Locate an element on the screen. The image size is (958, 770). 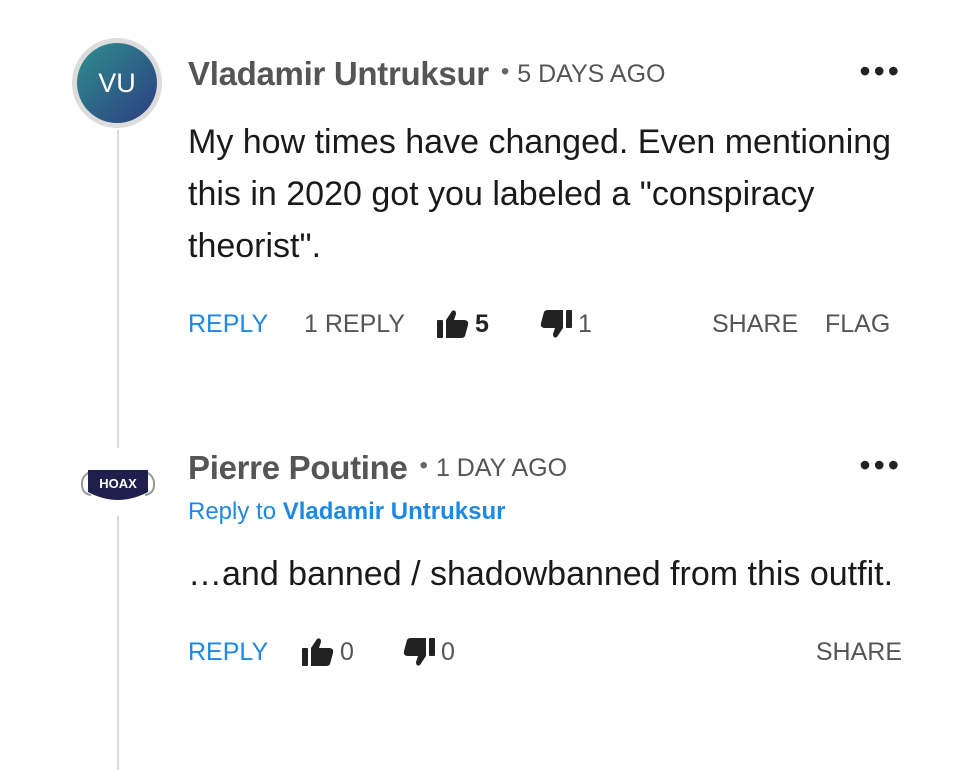
avatar-label: HOAX is located at coordinates (118, 483).